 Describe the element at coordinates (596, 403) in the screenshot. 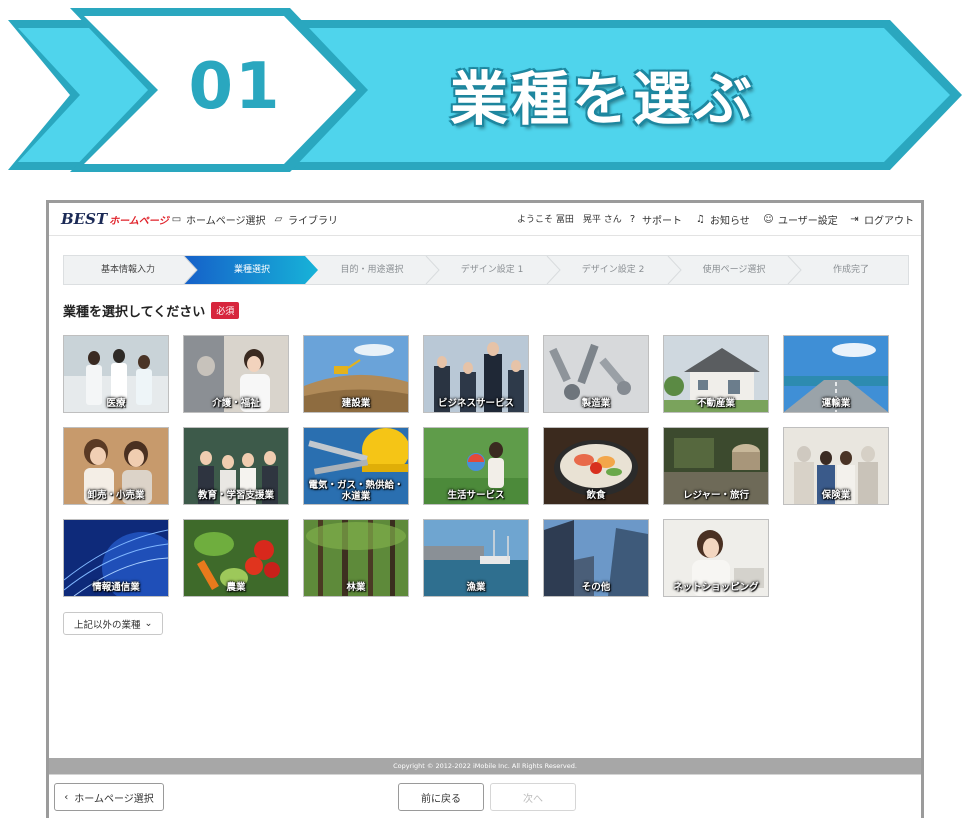

I see `tile-label: 製造業` at that location.